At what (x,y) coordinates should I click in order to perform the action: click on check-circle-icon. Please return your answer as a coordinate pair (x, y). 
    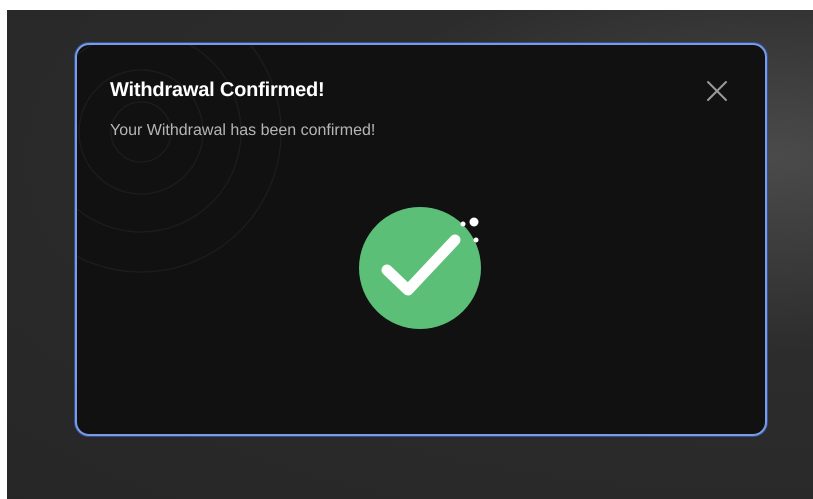
    Looking at the image, I should click on (421, 268).